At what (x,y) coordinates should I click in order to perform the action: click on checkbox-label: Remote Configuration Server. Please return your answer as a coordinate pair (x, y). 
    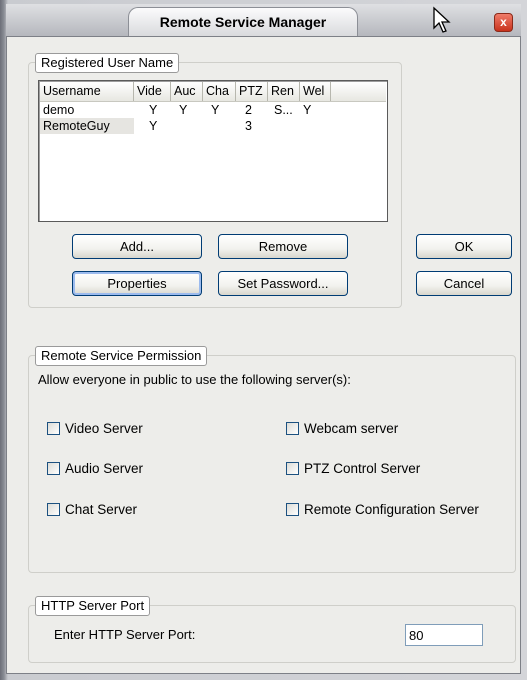
    Looking at the image, I should click on (391, 509).